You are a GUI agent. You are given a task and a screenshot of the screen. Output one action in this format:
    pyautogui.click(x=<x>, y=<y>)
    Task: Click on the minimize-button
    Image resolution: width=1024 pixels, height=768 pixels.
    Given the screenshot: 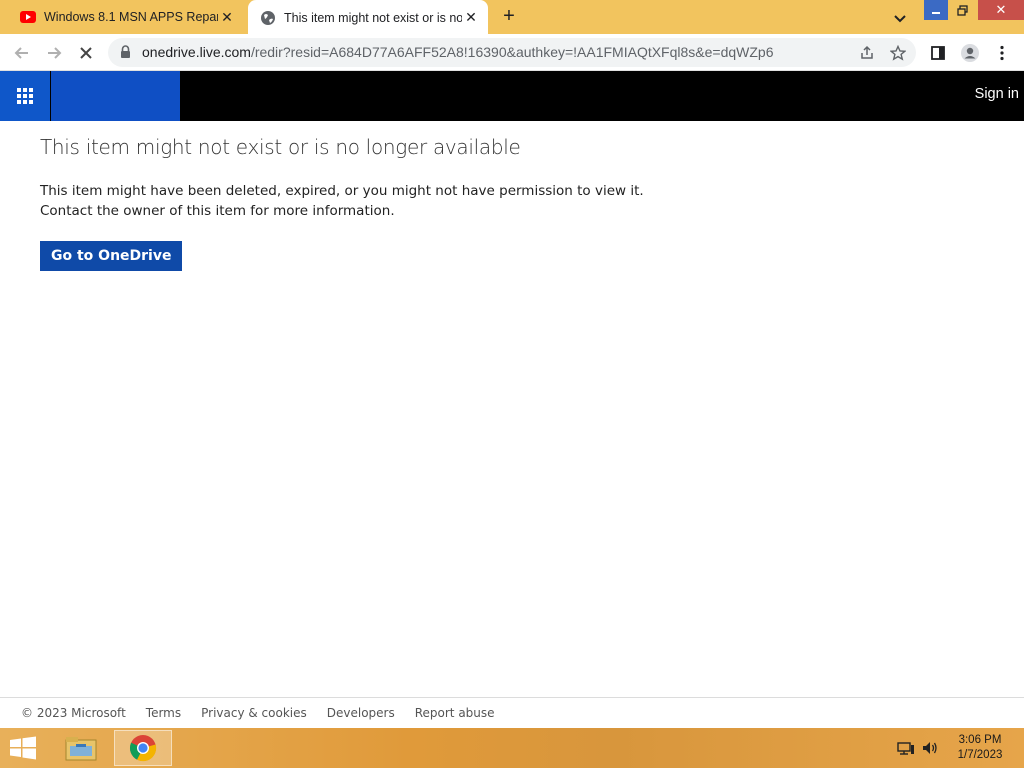 What is the action you would take?
    pyautogui.click(x=936, y=10)
    